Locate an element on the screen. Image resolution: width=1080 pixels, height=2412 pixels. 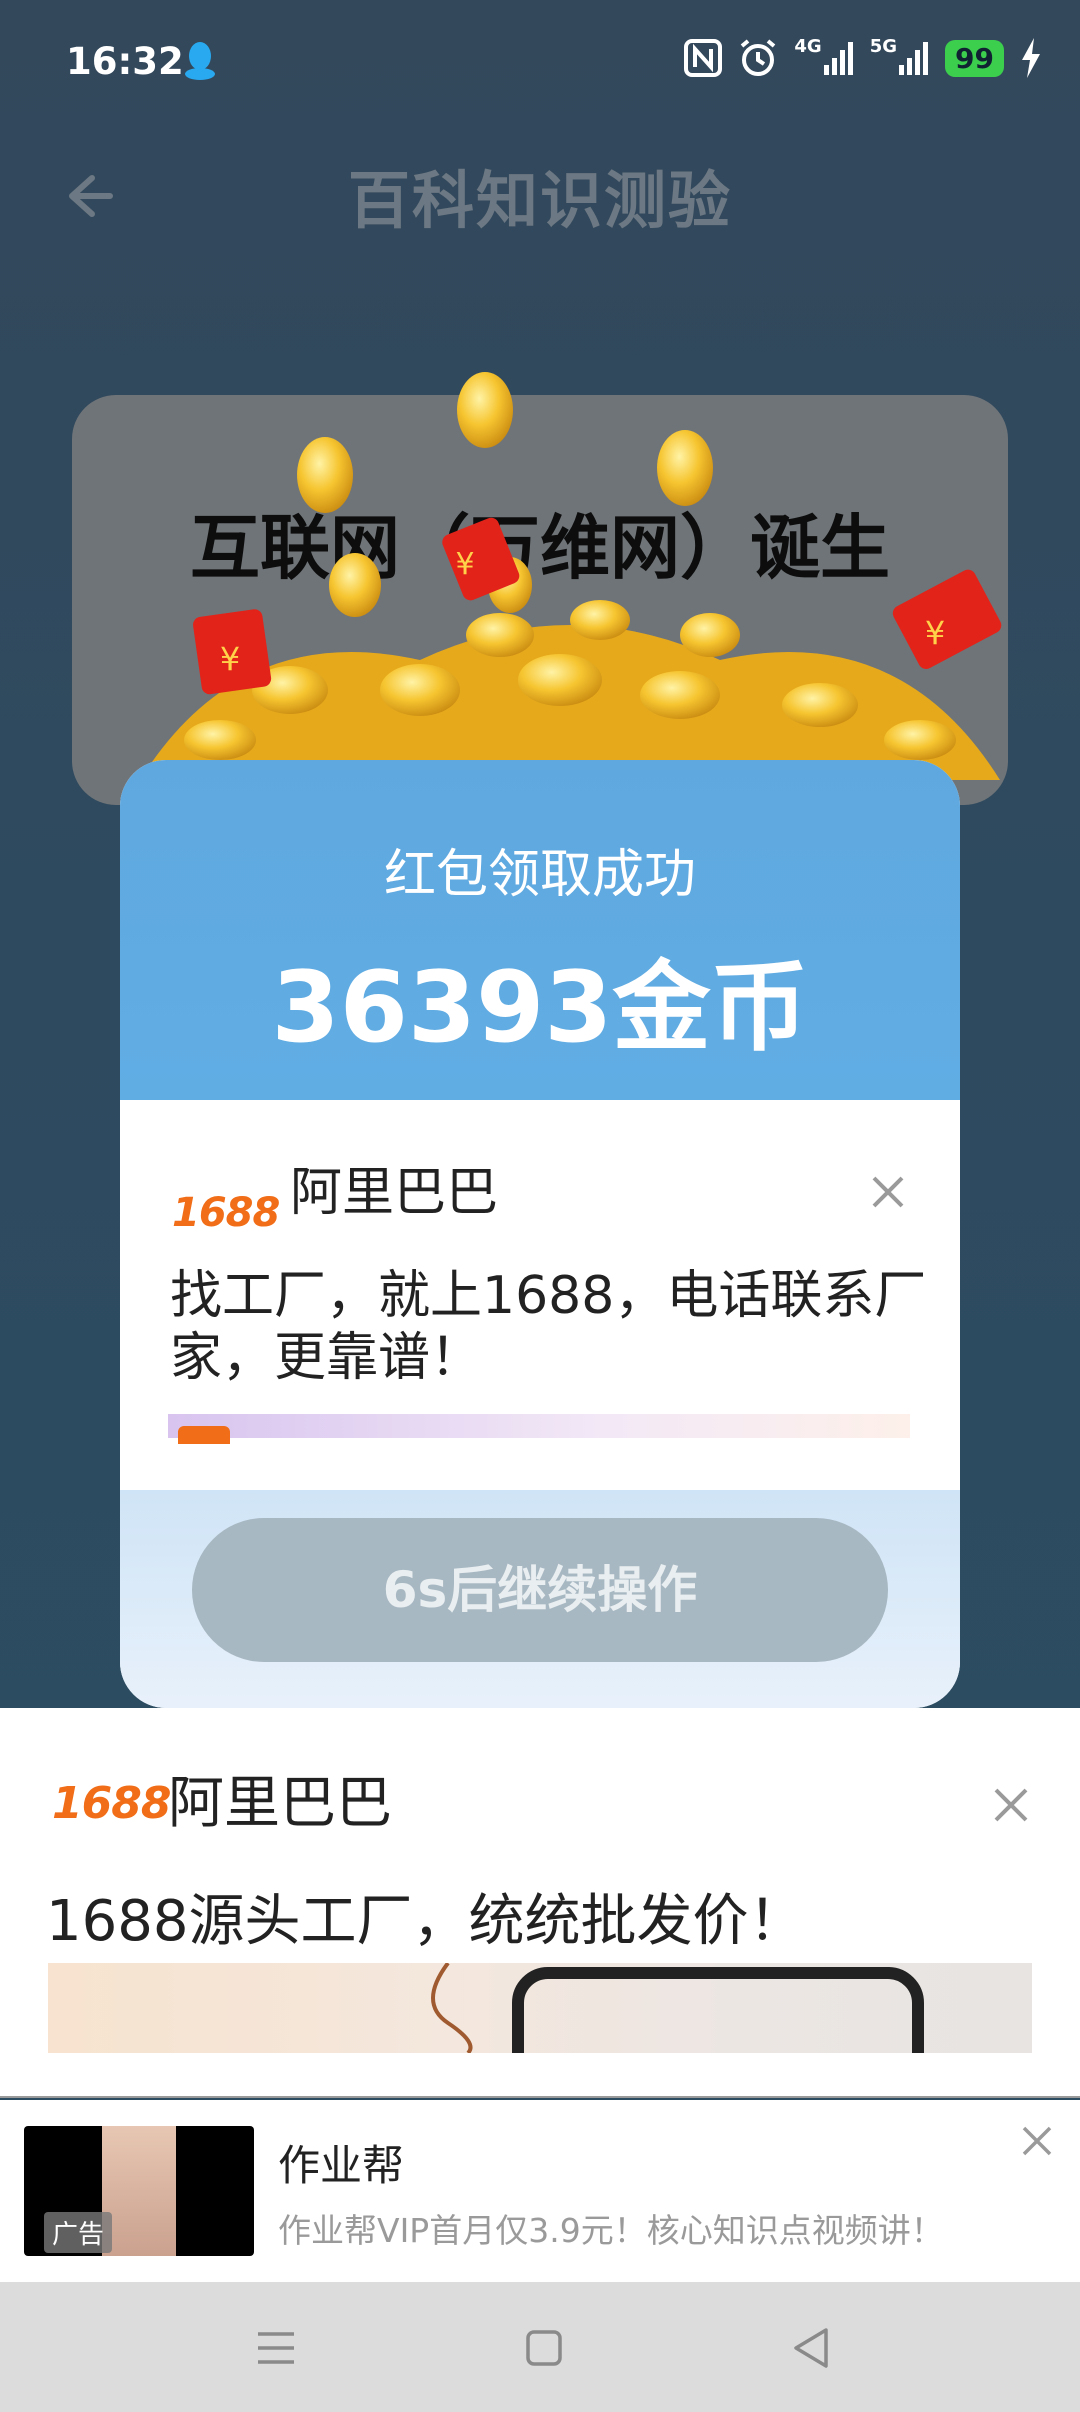
status-icons: 4G 5G 99 is located at coordinates (863, 58).